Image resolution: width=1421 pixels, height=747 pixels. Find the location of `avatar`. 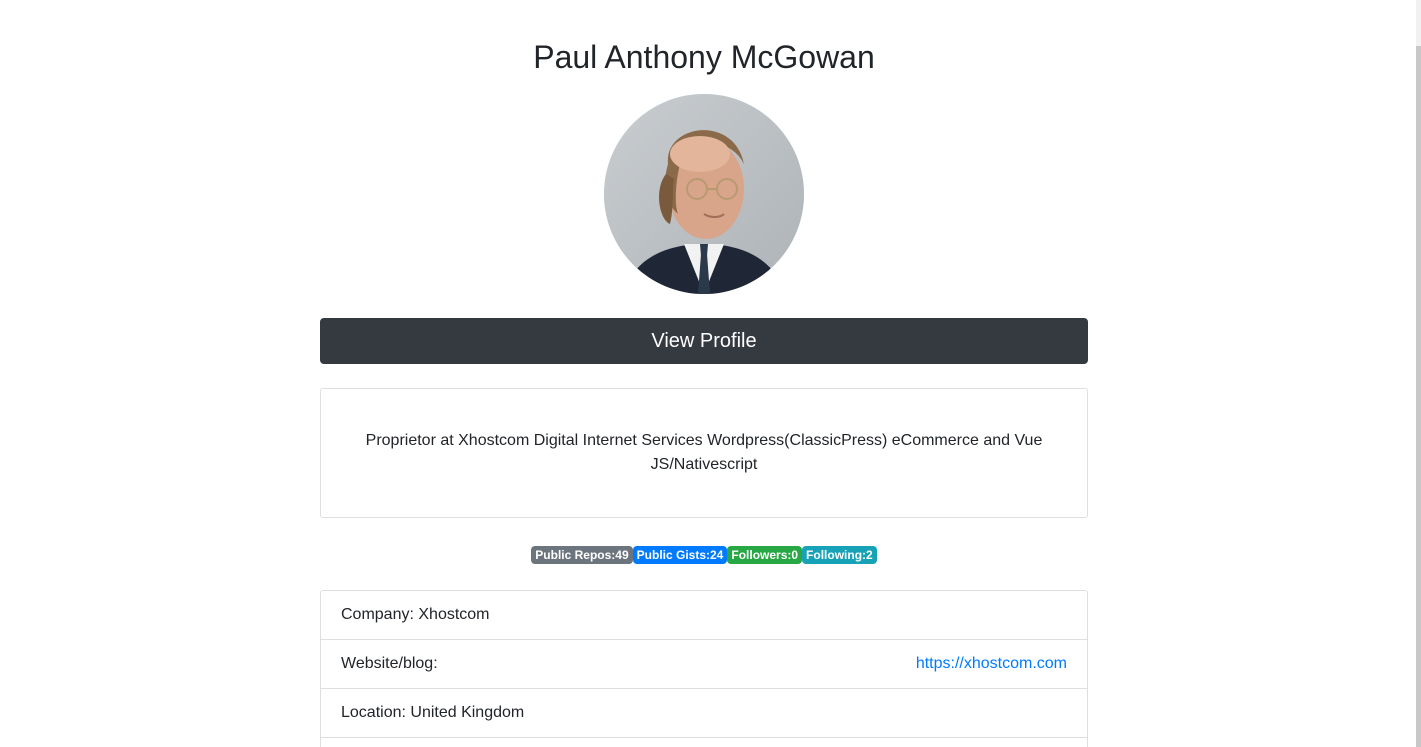

avatar is located at coordinates (704, 194).